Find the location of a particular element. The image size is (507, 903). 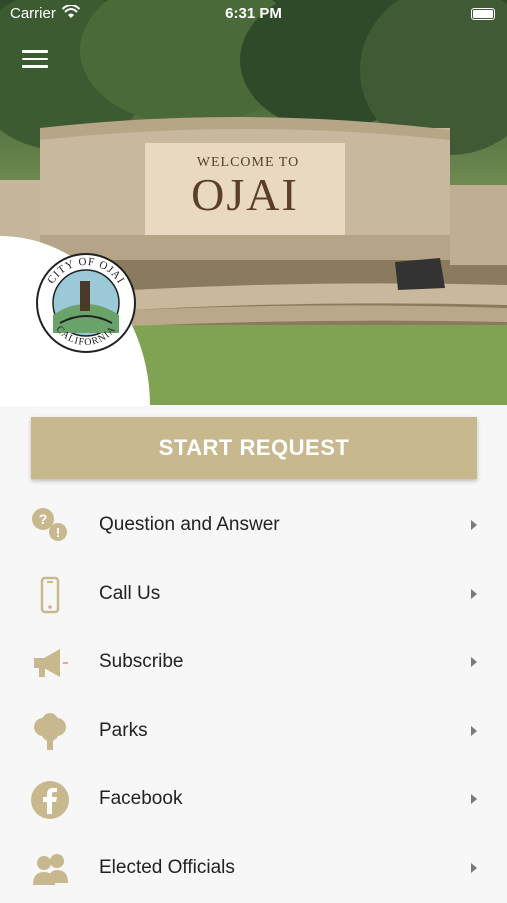

menu-item-label: Parks is located at coordinates (123, 731).